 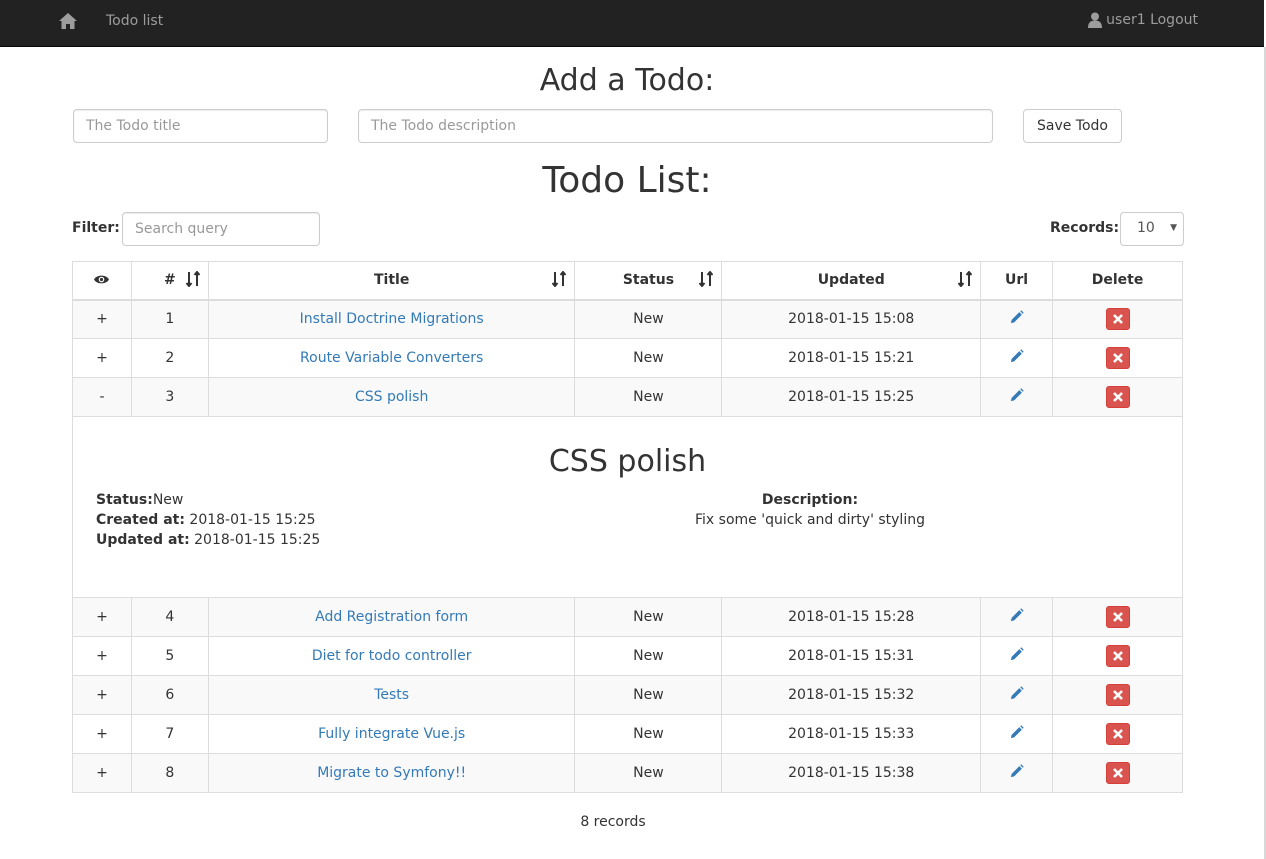 What do you see at coordinates (1117, 281) in the screenshot?
I see `column-header-delete: Delete` at bounding box center [1117, 281].